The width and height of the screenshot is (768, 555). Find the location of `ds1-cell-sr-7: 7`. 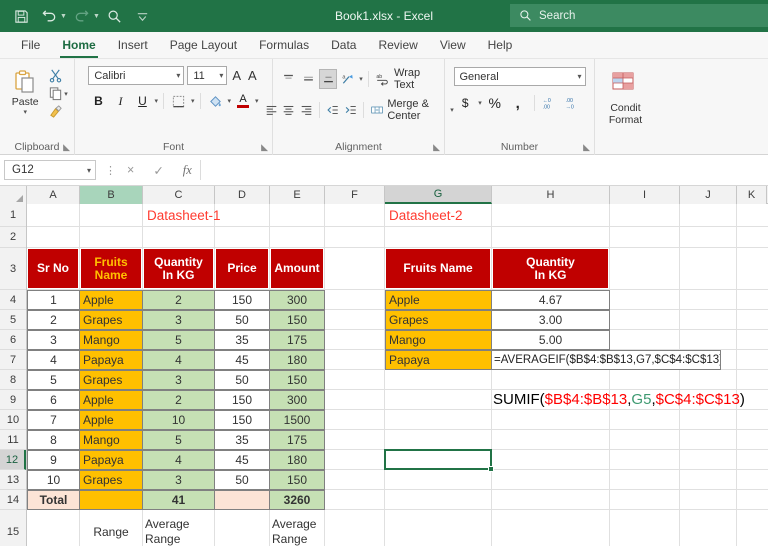

ds1-cell-sr-7: 7 is located at coordinates (53, 420).